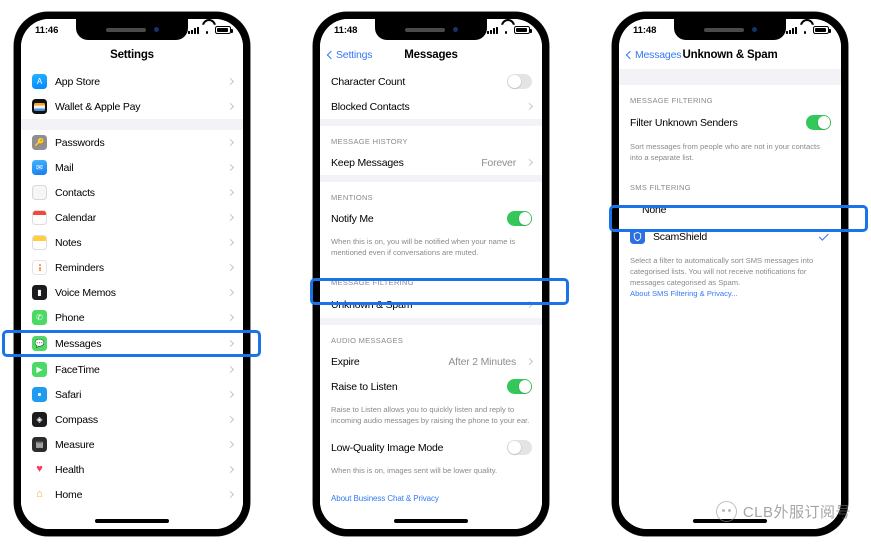  I want to click on sidebar-item-measure: ▤ Measure, so click(132, 444).